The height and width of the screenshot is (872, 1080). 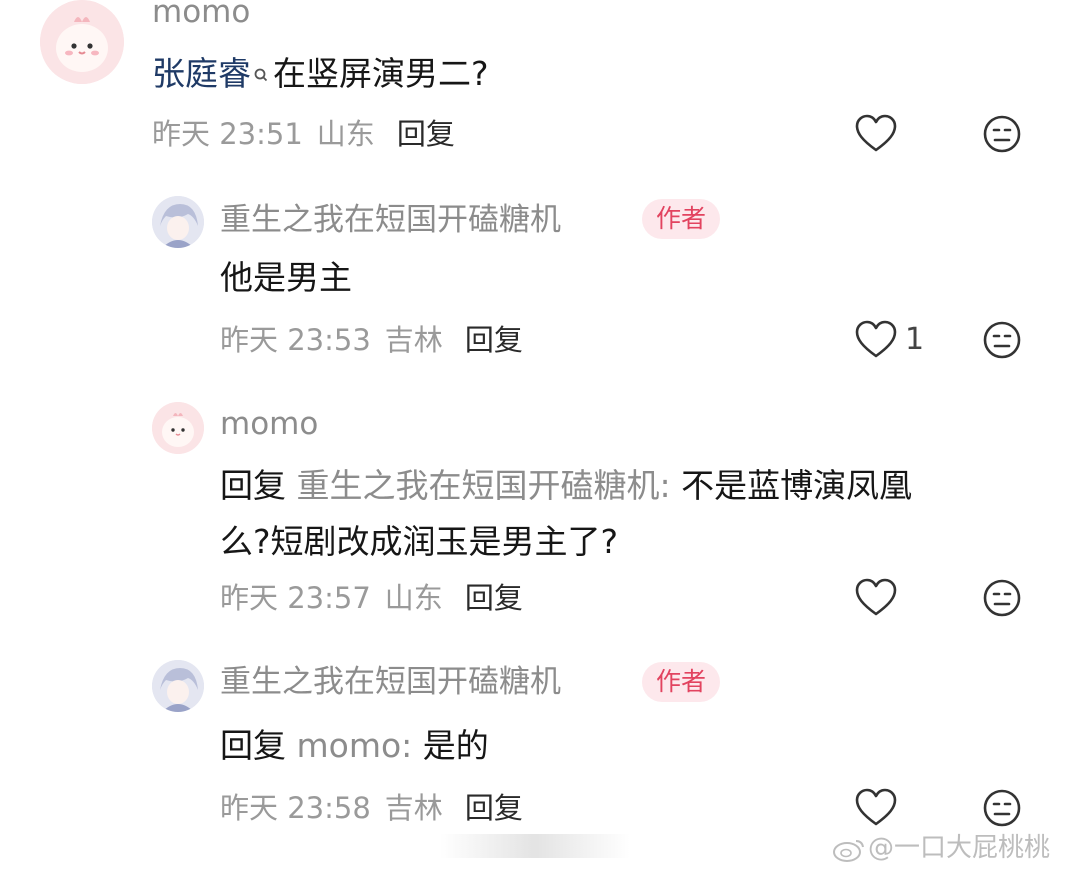 What do you see at coordinates (915, 339) in the screenshot?
I see `like-count: 1` at bounding box center [915, 339].